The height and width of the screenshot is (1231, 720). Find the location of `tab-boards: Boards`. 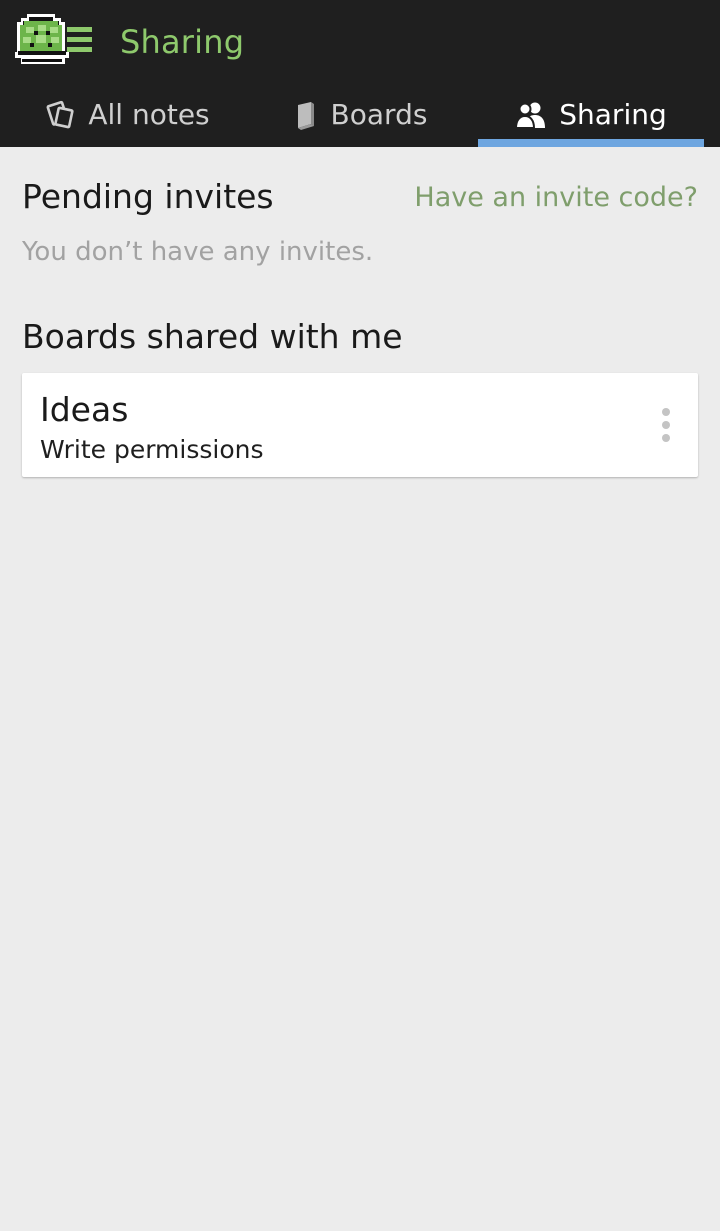

tab-boards: Boards is located at coordinates (360, 114).